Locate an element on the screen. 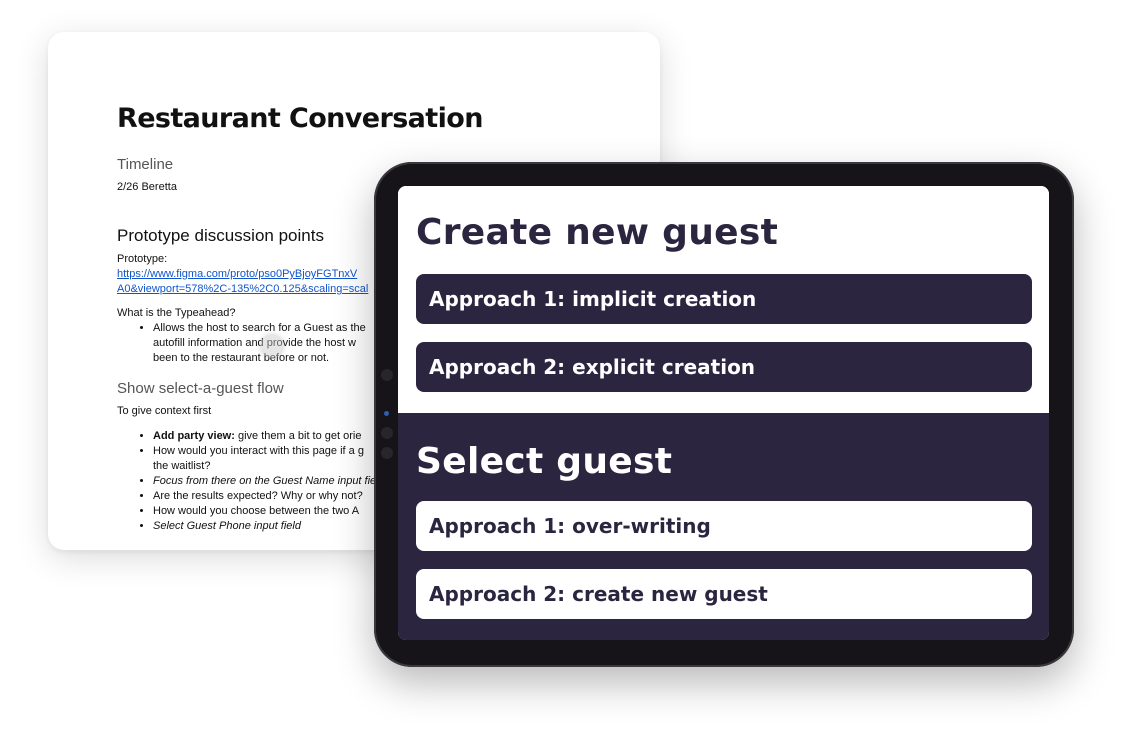 The height and width of the screenshot is (732, 1124). create-new-guest-button: Approach 2: create new guest is located at coordinates (724, 594).